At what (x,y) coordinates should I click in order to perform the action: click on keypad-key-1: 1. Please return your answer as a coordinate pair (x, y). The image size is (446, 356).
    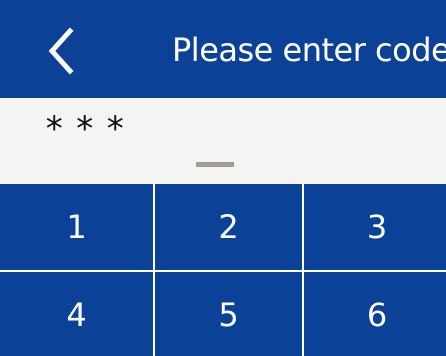
    Looking at the image, I should click on (76, 227).